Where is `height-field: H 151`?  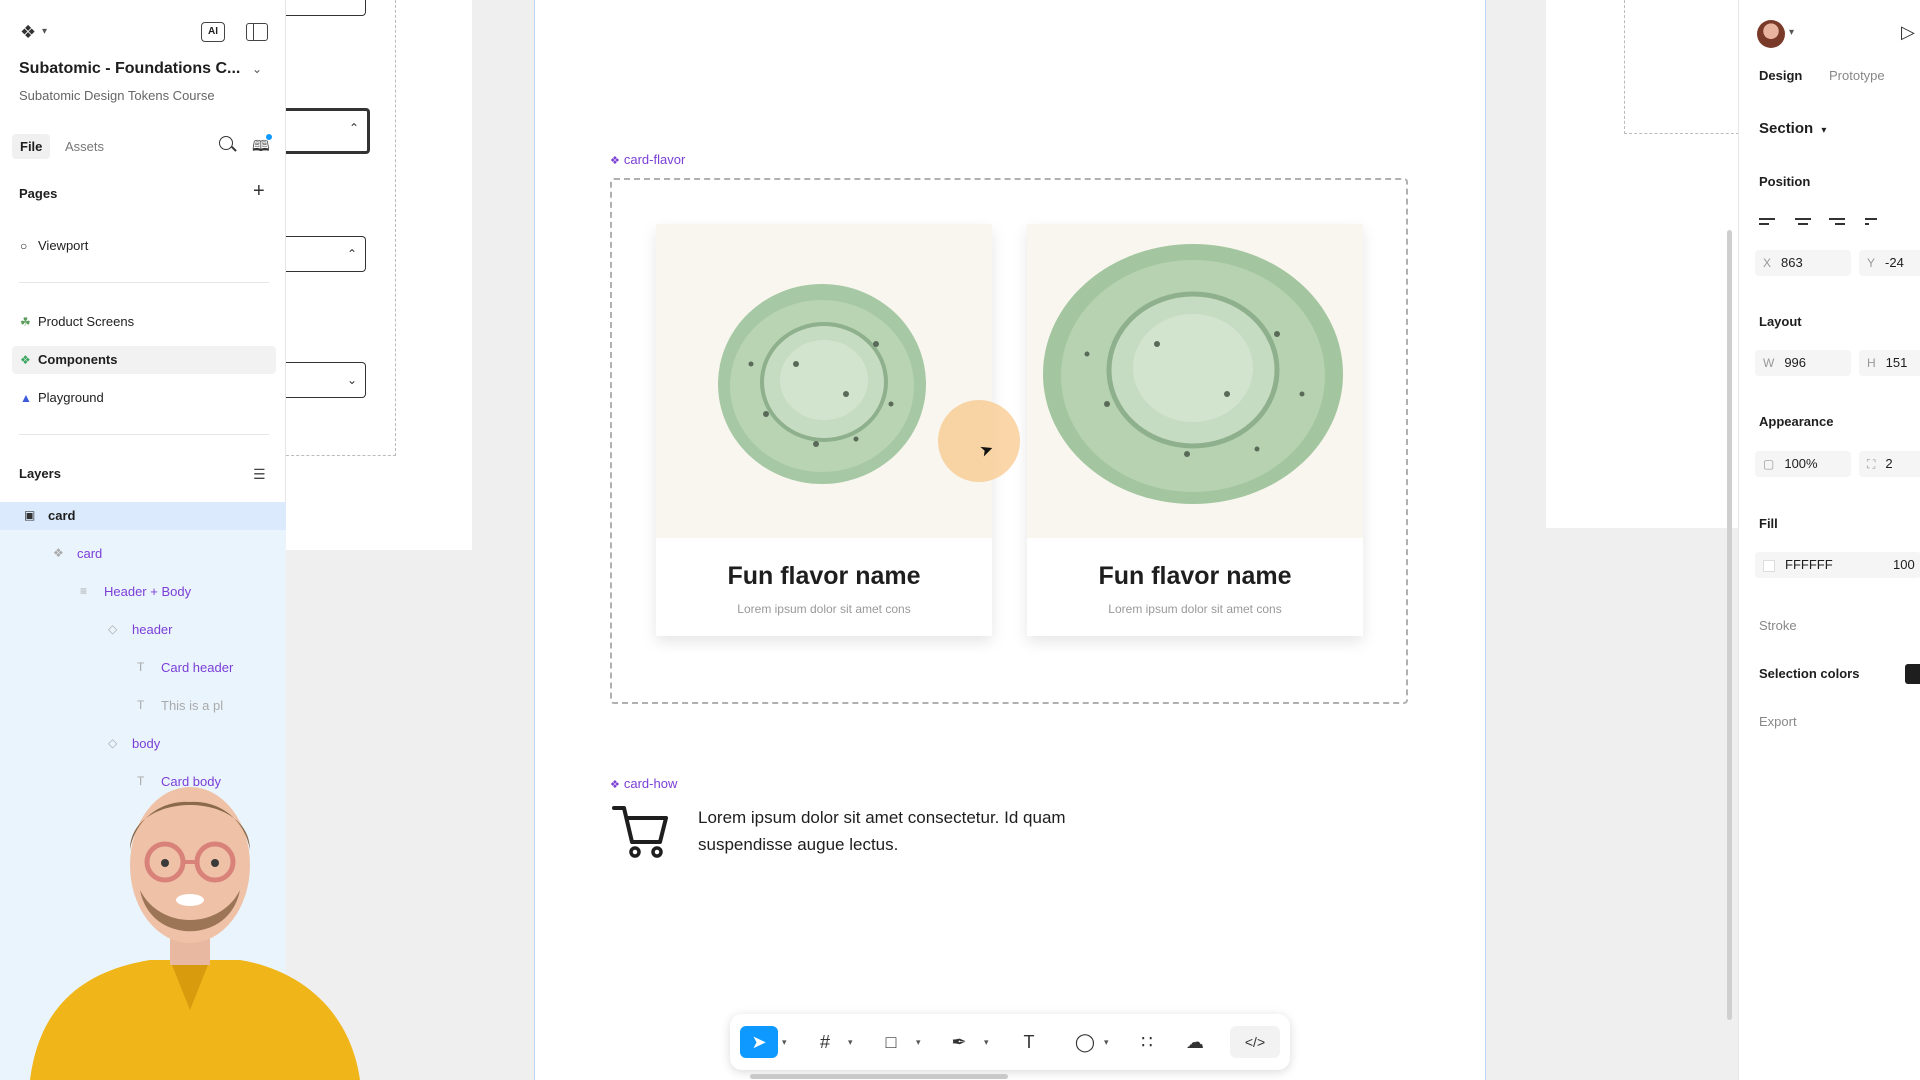
height-field: H 151 is located at coordinates (1889, 363).